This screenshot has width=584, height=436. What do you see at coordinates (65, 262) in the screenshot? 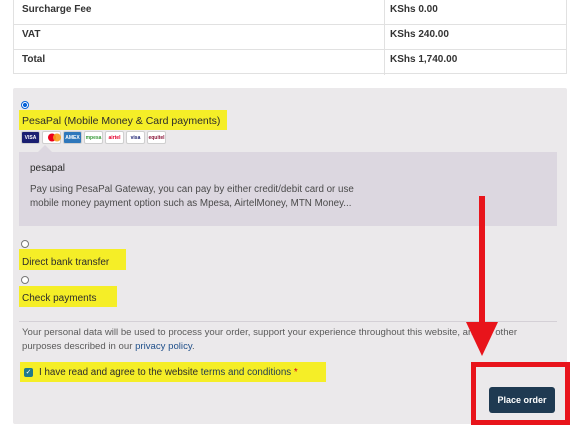
I see `bank-transfer-label: Direct bank transfer` at bounding box center [65, 262].